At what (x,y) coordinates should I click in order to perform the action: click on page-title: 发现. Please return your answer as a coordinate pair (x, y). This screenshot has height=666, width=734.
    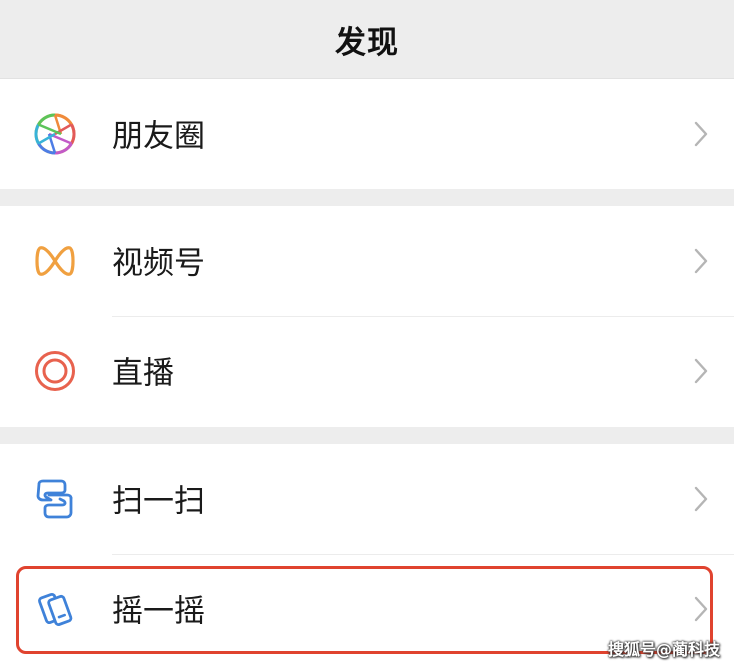
    Looking at the image, I should click on (367, 42).